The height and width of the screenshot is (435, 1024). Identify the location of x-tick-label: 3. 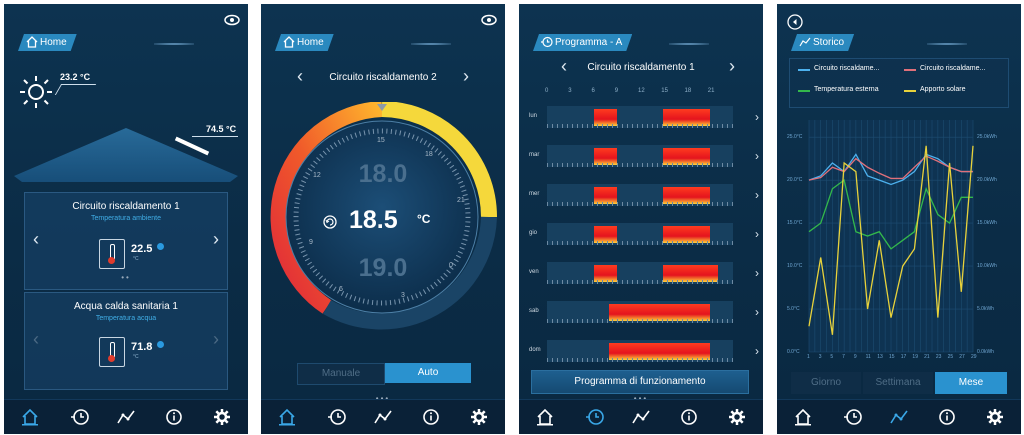
(820, 357).